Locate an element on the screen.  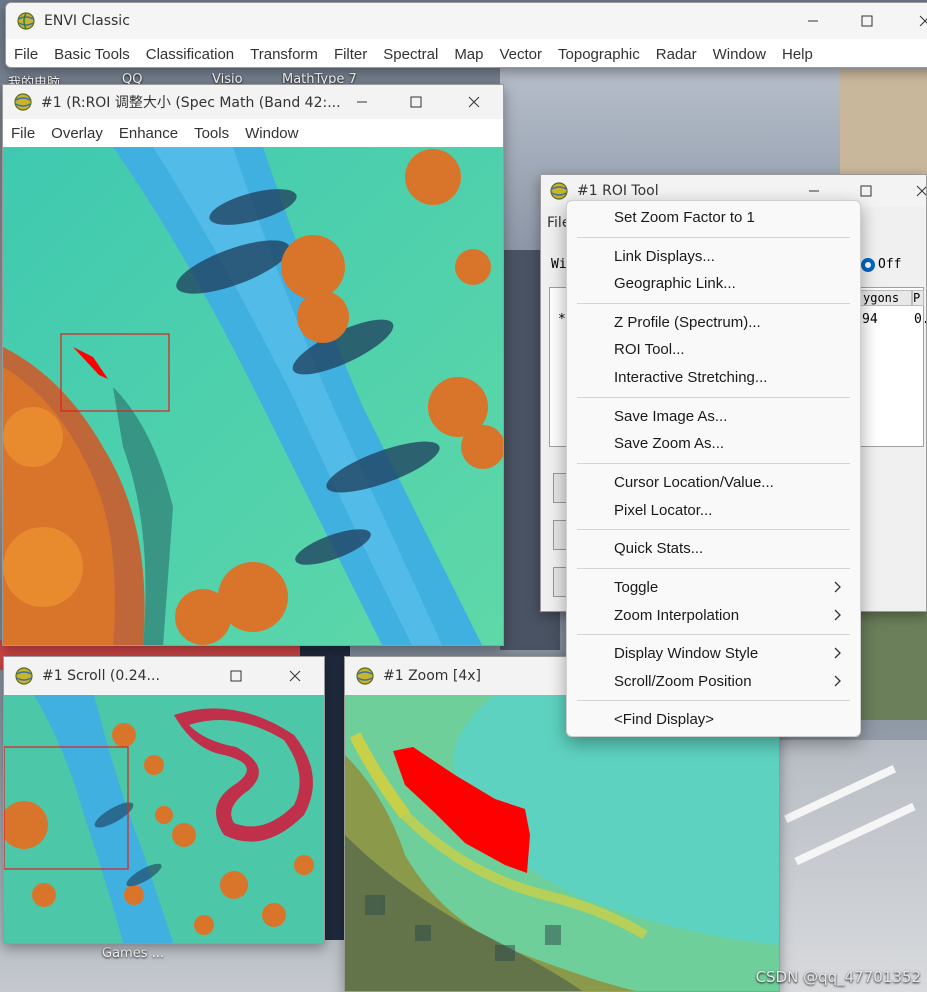
menu-map: Map is located at coordinates (468, 54).